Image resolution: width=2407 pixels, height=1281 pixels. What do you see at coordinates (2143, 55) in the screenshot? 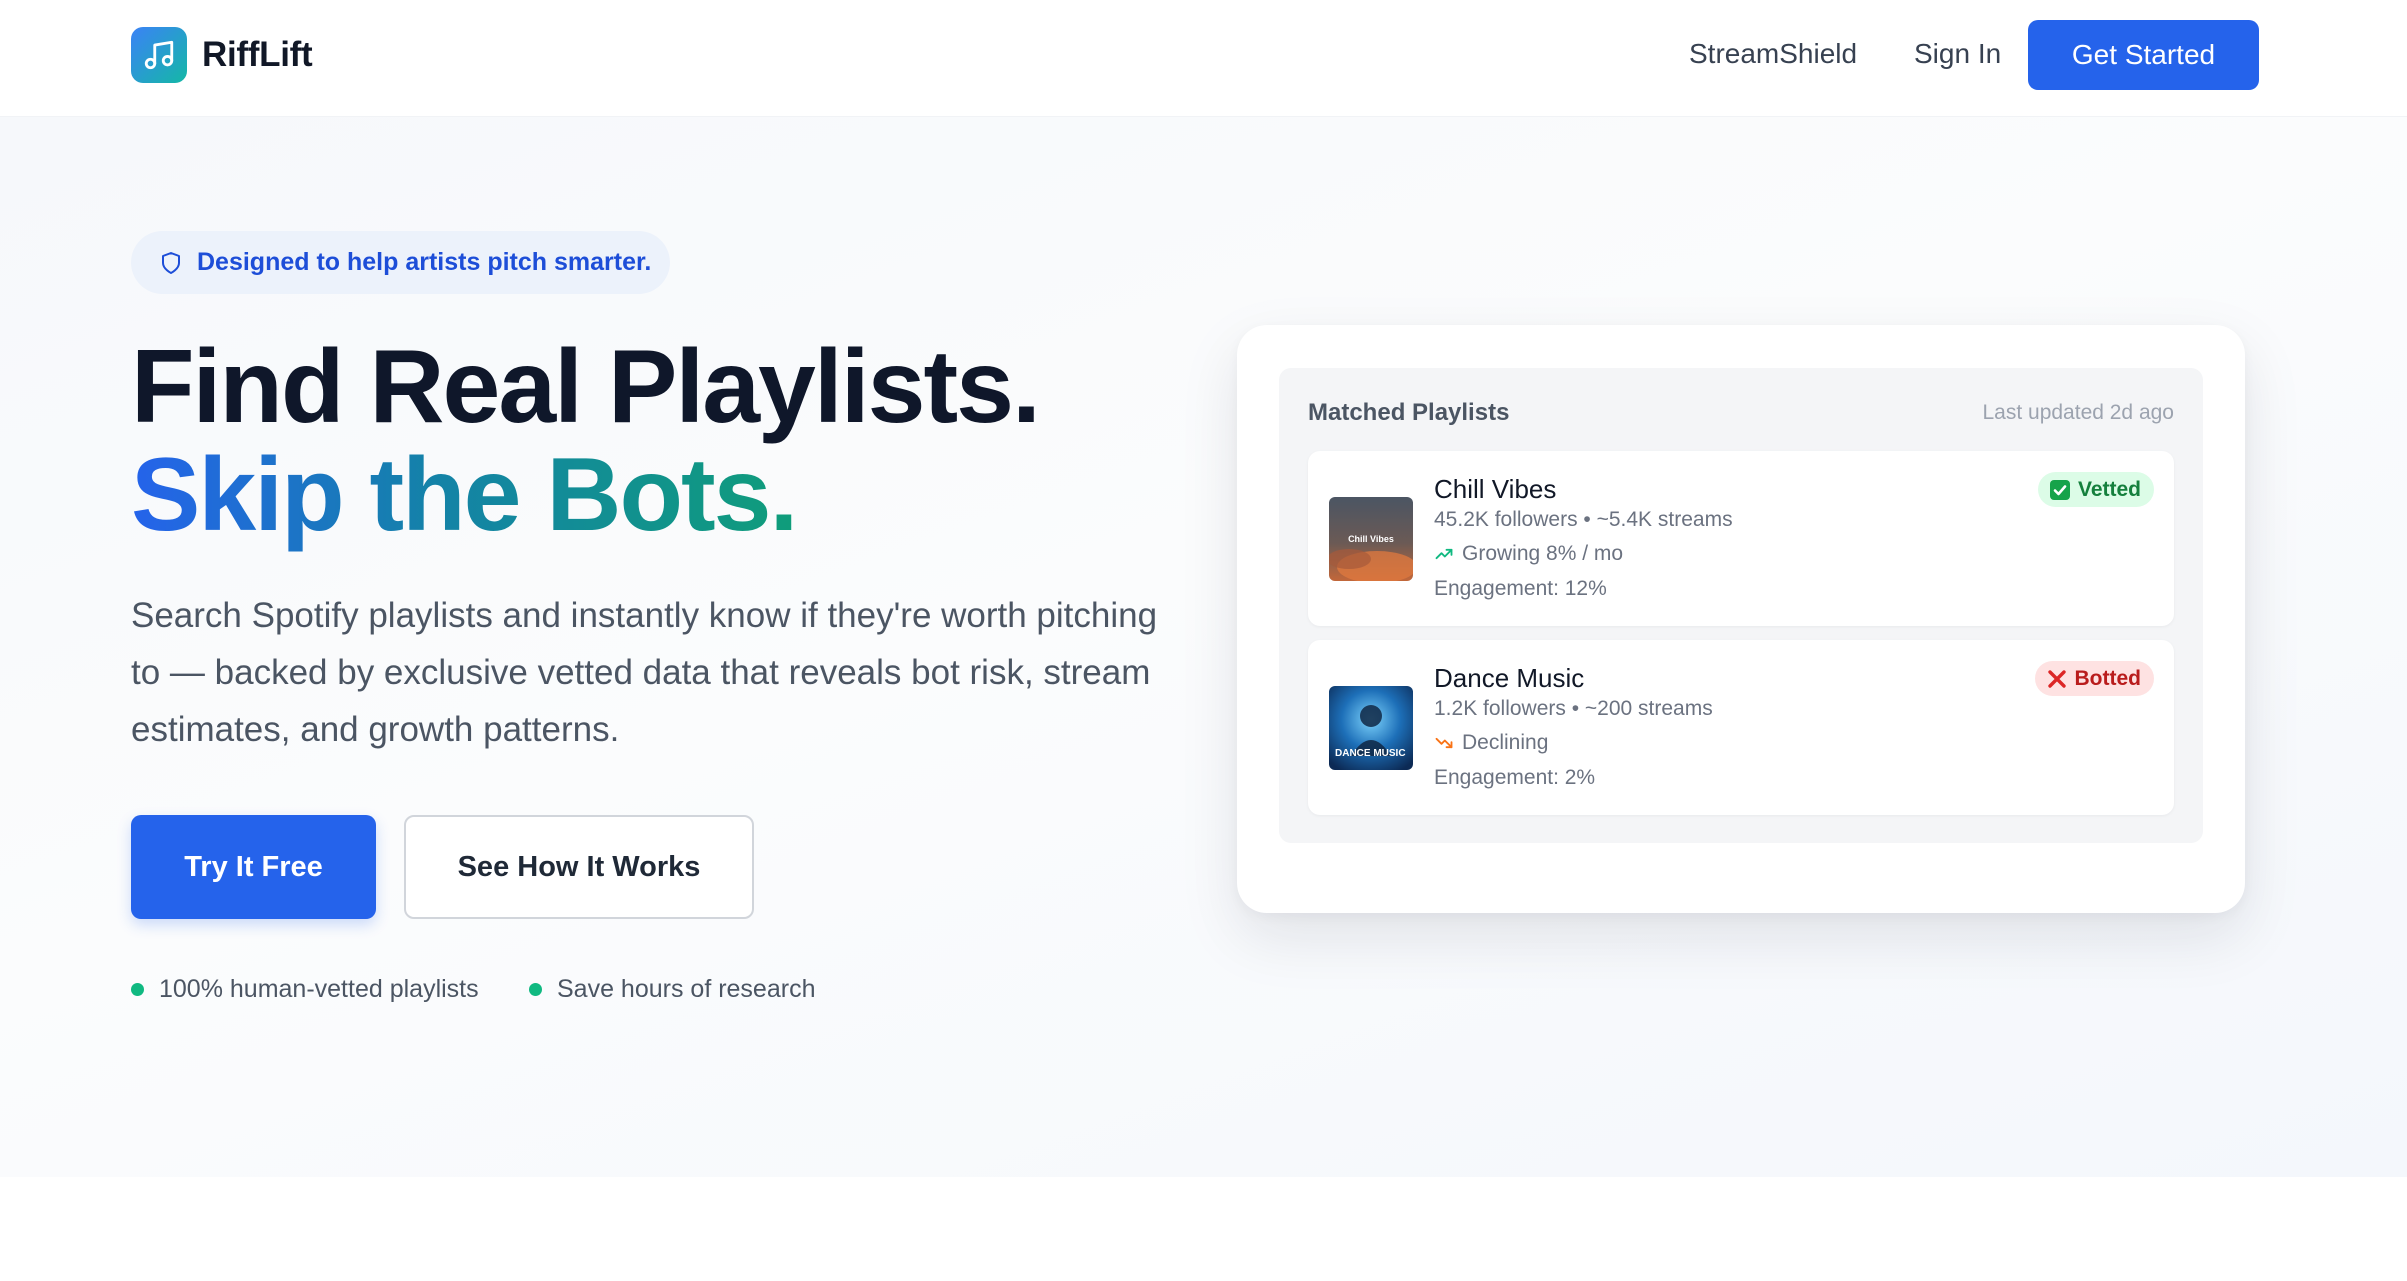
I see `get-started-button: Get Started` at bounding box center [2143, 55].